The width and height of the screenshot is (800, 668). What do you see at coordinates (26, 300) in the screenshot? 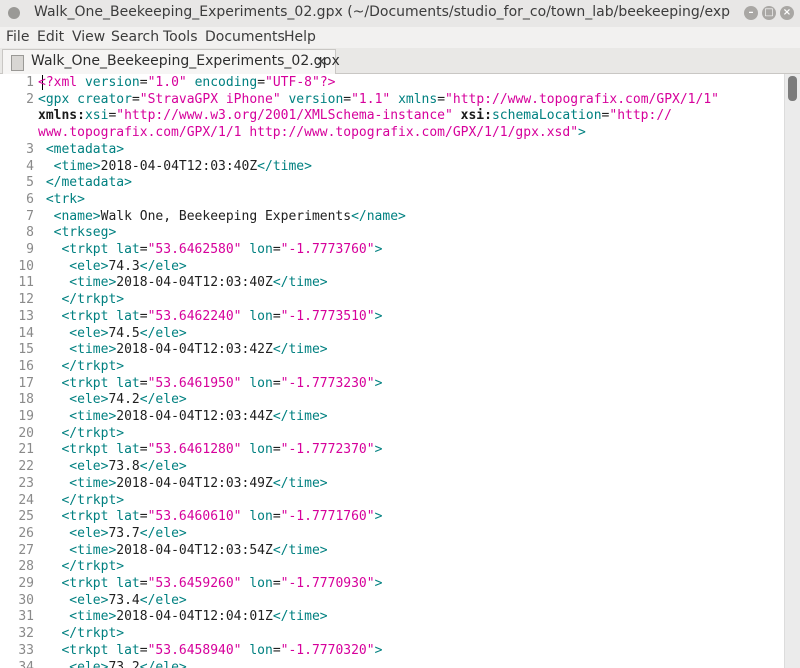
I see `line-number: 12` at bounding box center [26, 300].